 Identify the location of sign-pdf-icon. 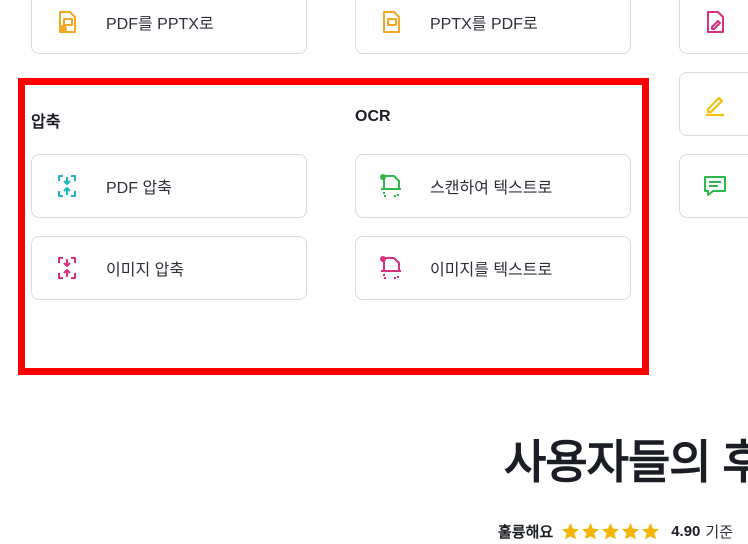
(715, 22).